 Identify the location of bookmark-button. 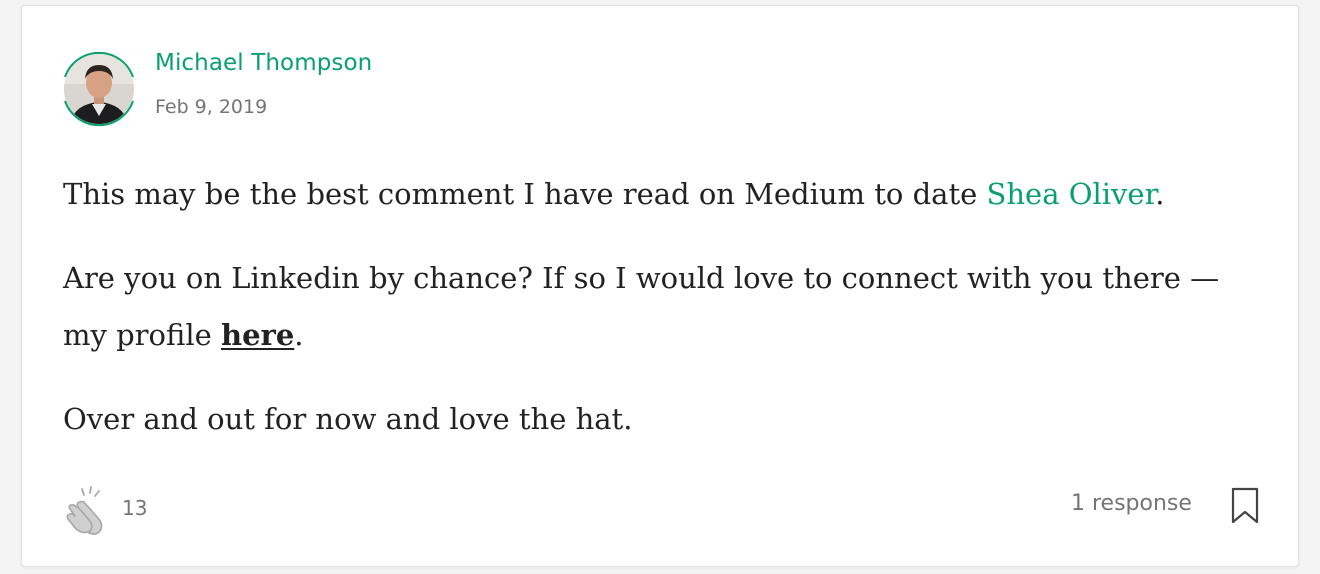
(1245, 506).